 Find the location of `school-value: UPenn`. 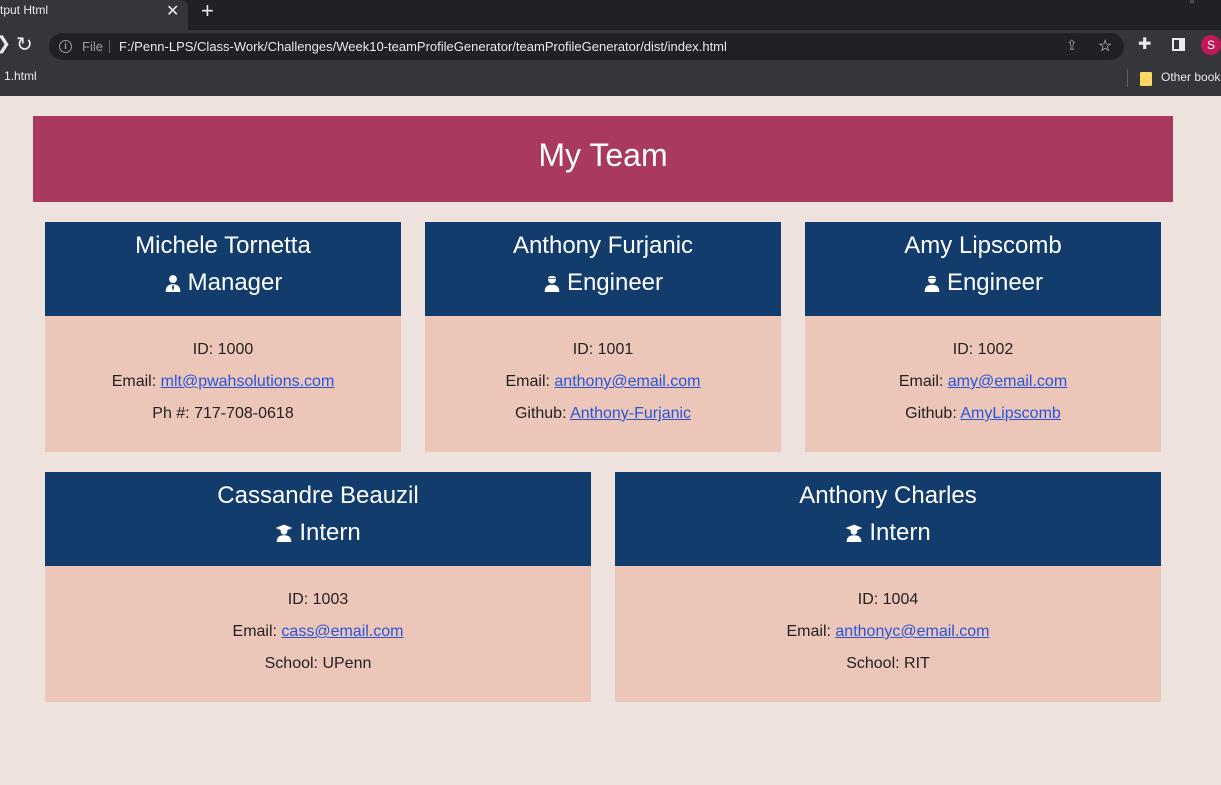

school-value: UPenn is located at coordinates (347, 663).